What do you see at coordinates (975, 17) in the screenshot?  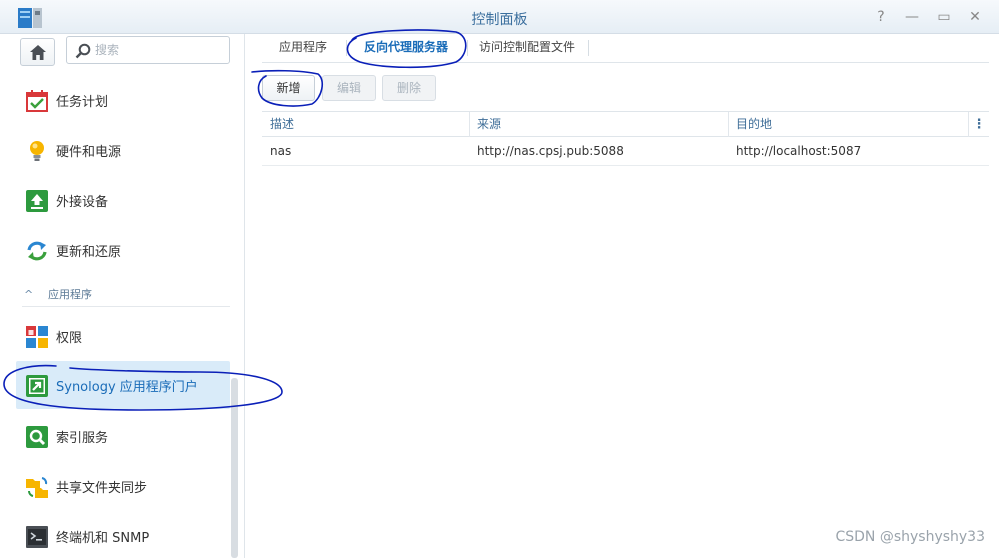 I see `close-button: ✕` at bounding box center [975, 17].